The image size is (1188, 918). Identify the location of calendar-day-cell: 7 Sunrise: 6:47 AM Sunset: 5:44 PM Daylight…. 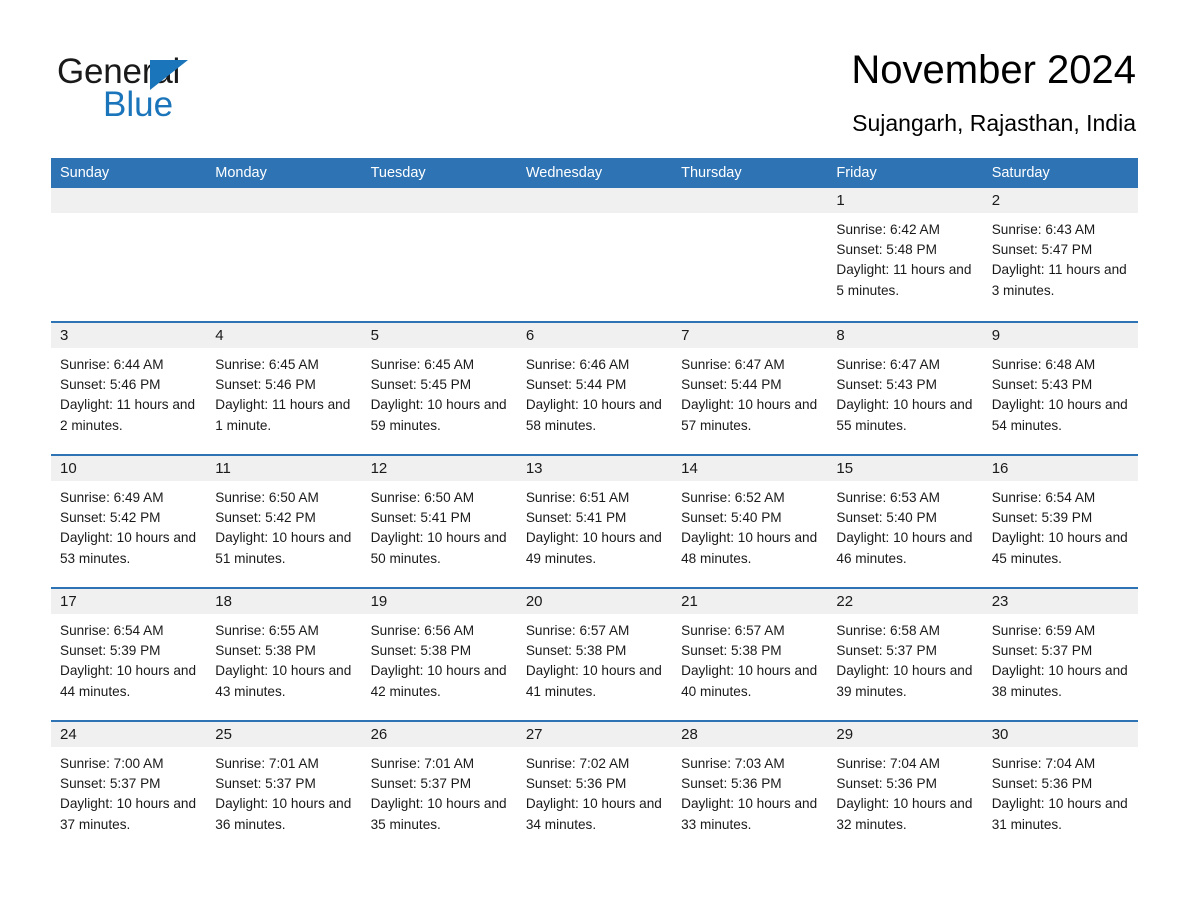
(750, 388).